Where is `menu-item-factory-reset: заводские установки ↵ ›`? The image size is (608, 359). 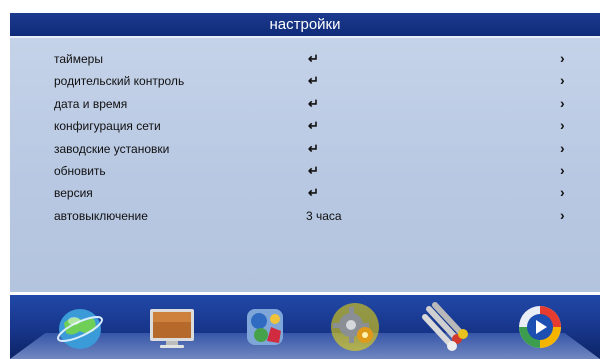 menu-item-factory-reset: заводские установки ↵ › is located at coordinates (305, 149).